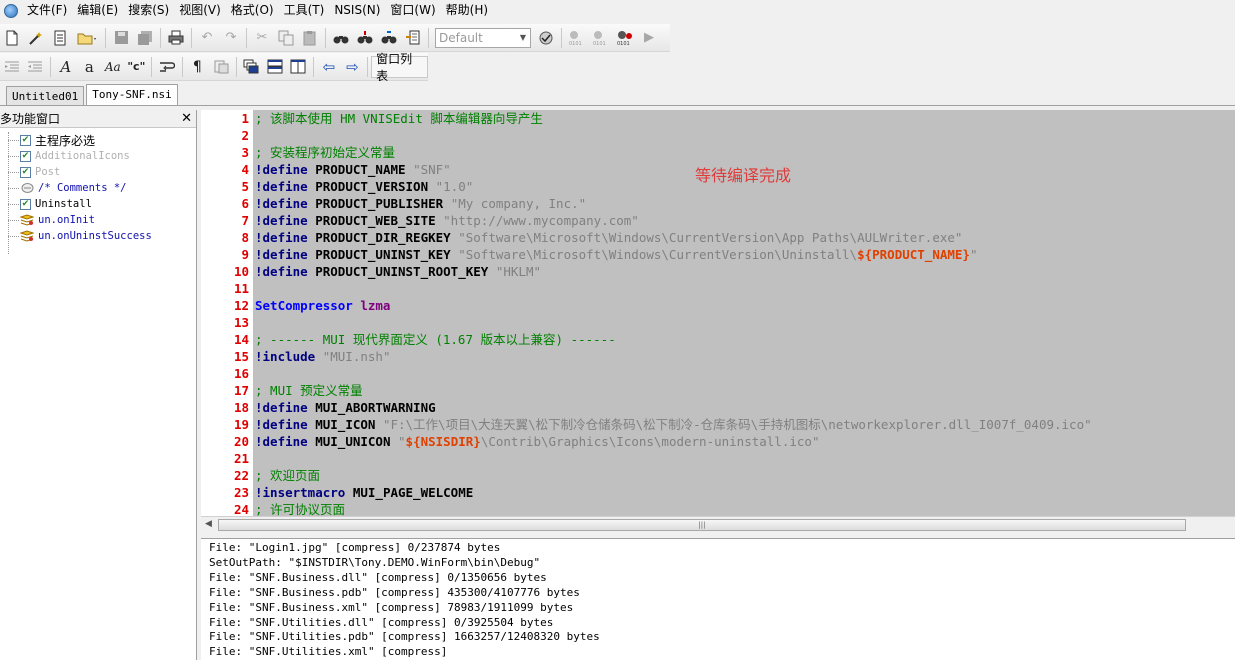 The height and width of the screenshot is (660, 1235). Describe the element at coordinates (718, 458) in the screenshot. I see `code-line: 21` at that location.